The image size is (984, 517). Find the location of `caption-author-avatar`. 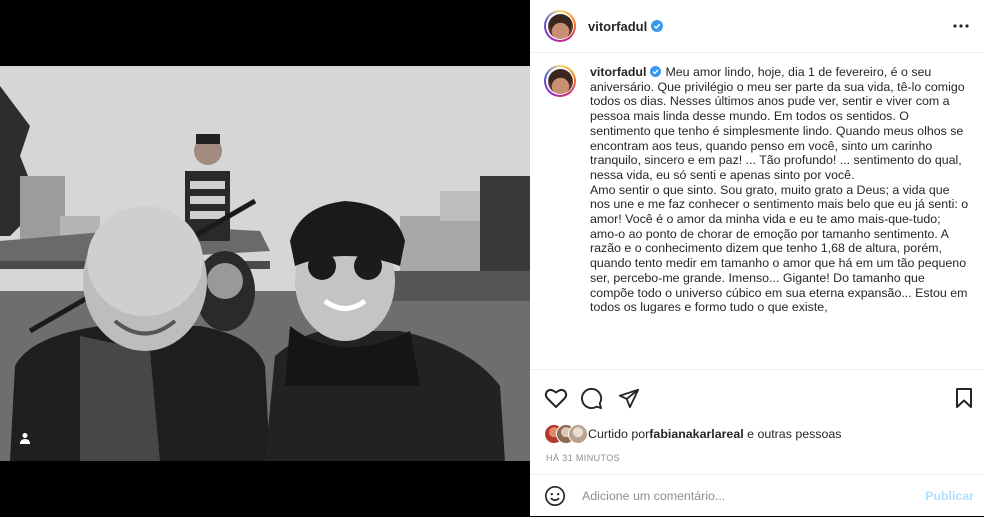

caption-author-avatar is located at coordinates (560, 81).